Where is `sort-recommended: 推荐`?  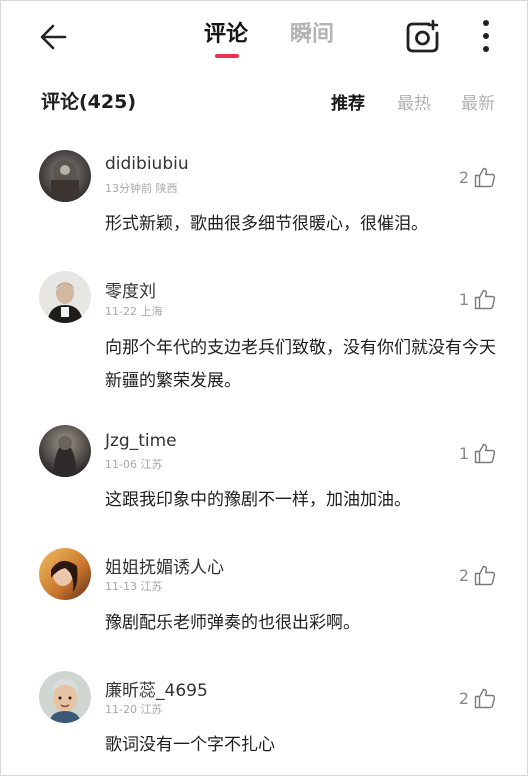
sort-recommended: 推荐 is located at coordinates (348, 101).